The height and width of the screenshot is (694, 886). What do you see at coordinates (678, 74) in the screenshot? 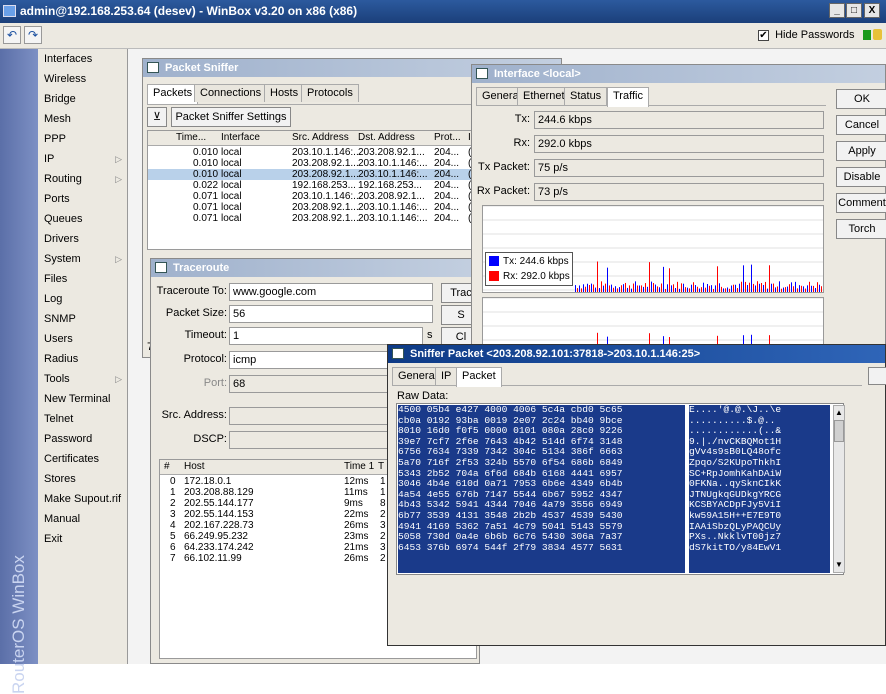
I see `interface-titlebar: Interface <local>` at bounding box center [678, 74].